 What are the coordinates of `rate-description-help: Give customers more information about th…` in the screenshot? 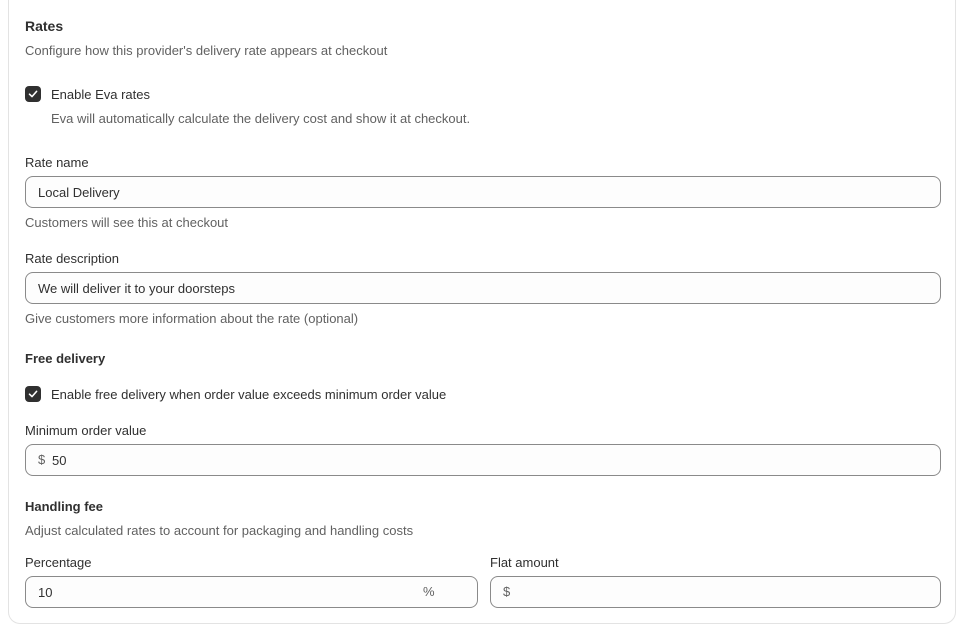 It's located at (192, 318).